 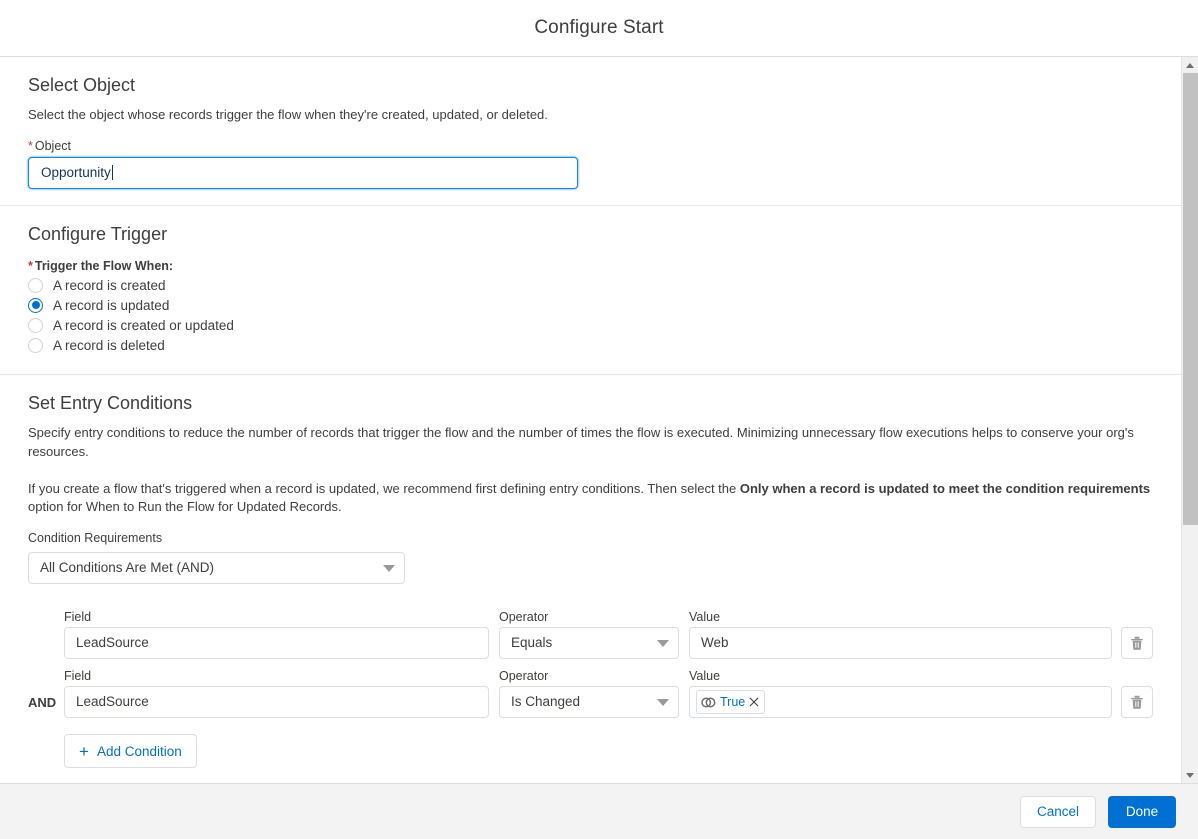 I want to click on radio-label: A record is updated, so click(x=111, y=305).